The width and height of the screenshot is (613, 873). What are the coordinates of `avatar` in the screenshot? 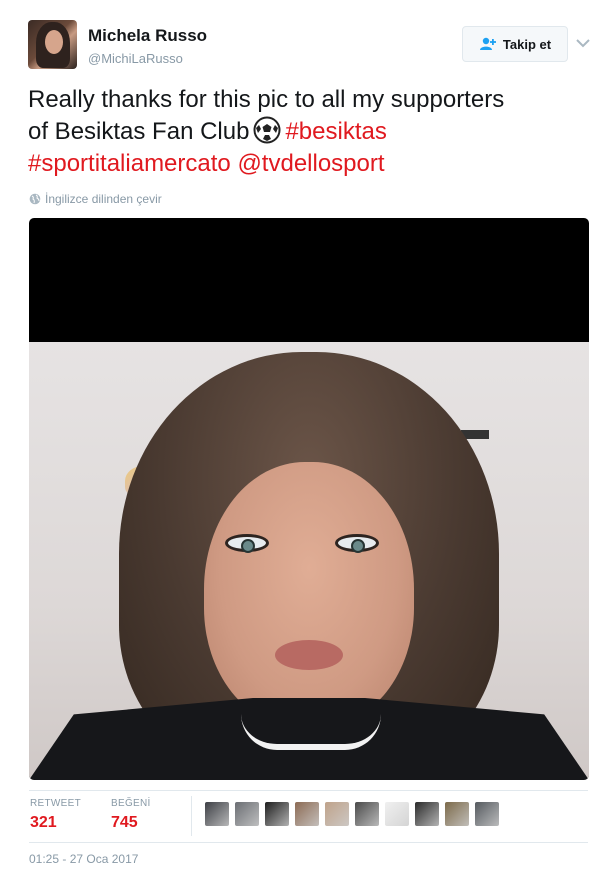 It's located at (52, 44).